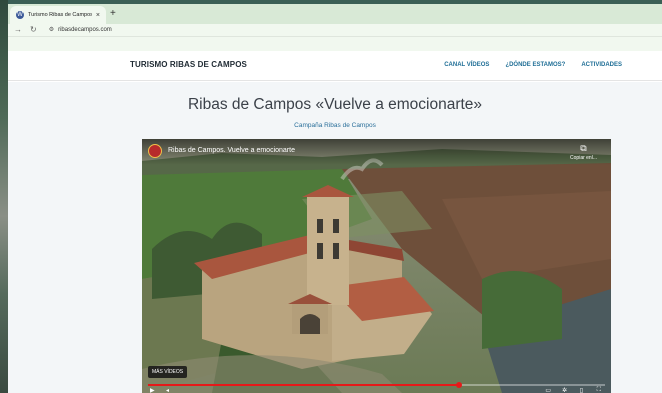  Describe the element at coordinates (113, 13) in the screenshot. I see `new-tab-button: +` at that location.